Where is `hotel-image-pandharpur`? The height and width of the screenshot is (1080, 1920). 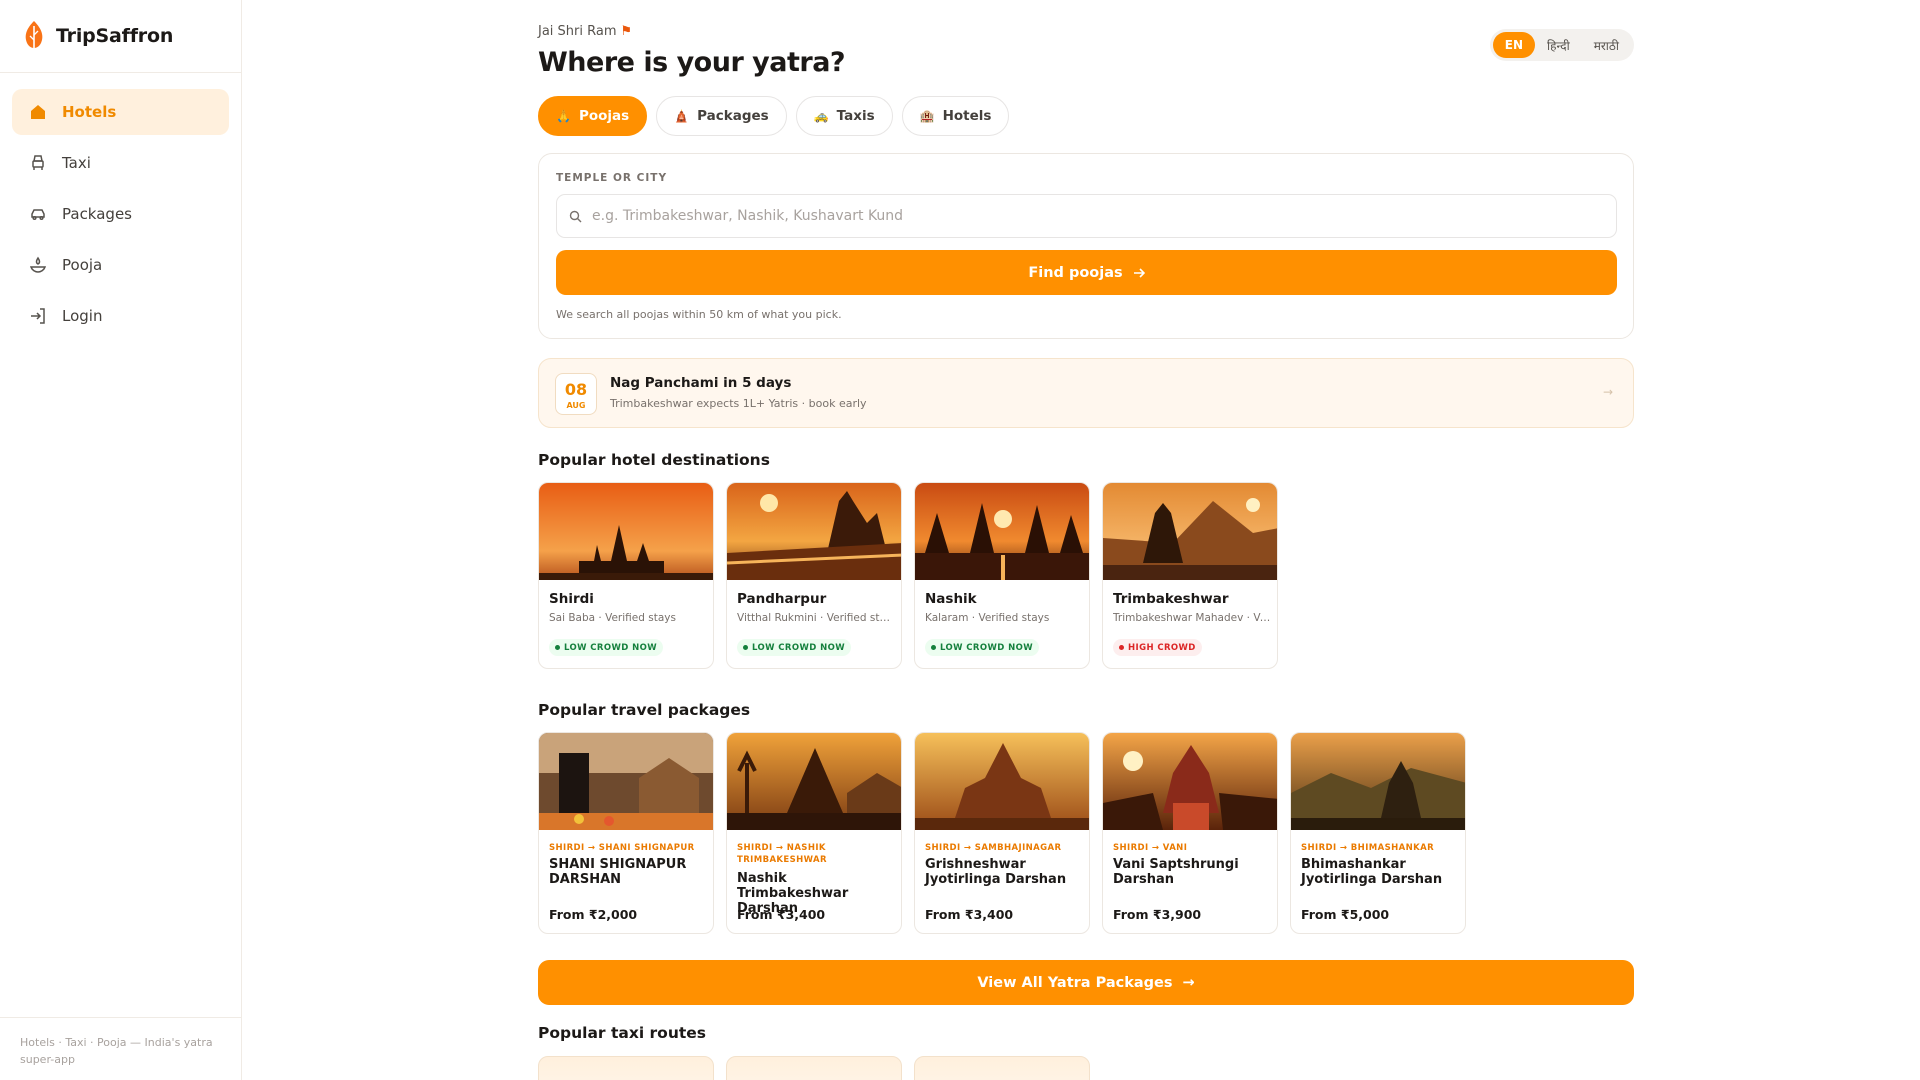
hotel-image-pandharpur is located at coordinates (814, 531).